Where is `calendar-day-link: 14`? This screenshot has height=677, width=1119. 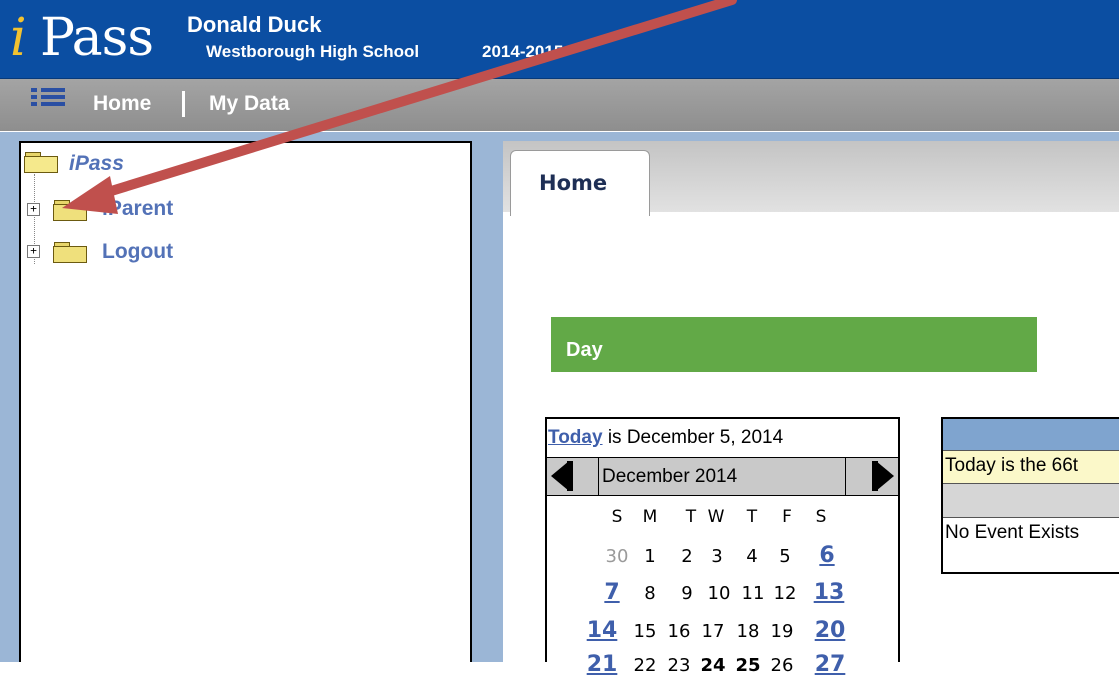
calendar-day-link: 14 is located at coordinates (602, 630).